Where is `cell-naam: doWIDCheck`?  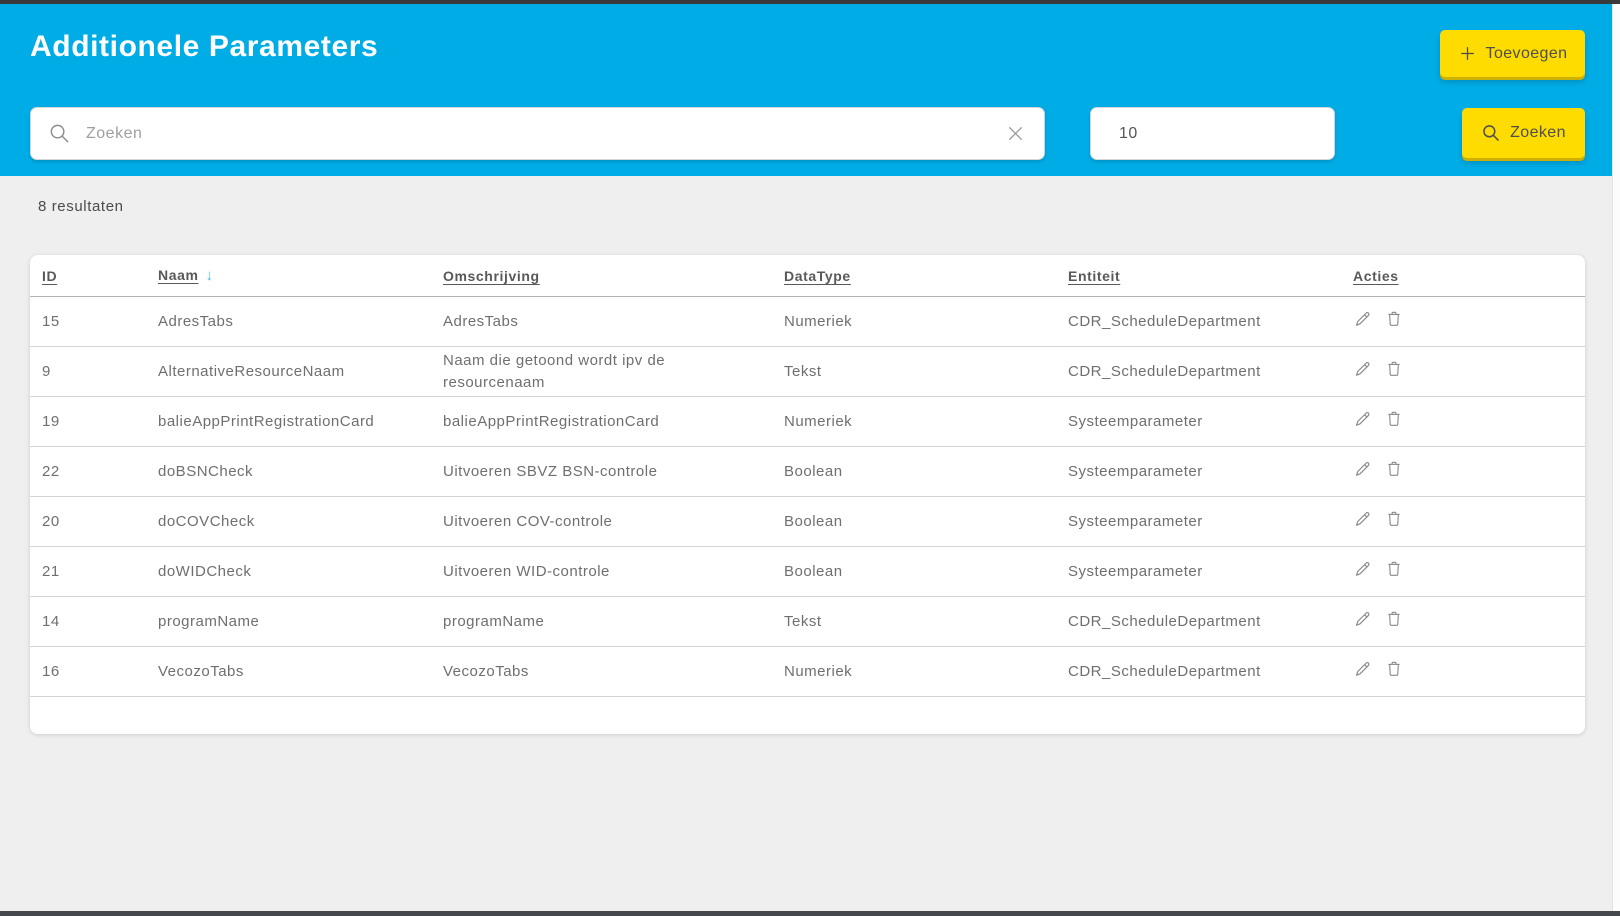 cell-naam: doWIDCheck is located at coordinates (288, 571).